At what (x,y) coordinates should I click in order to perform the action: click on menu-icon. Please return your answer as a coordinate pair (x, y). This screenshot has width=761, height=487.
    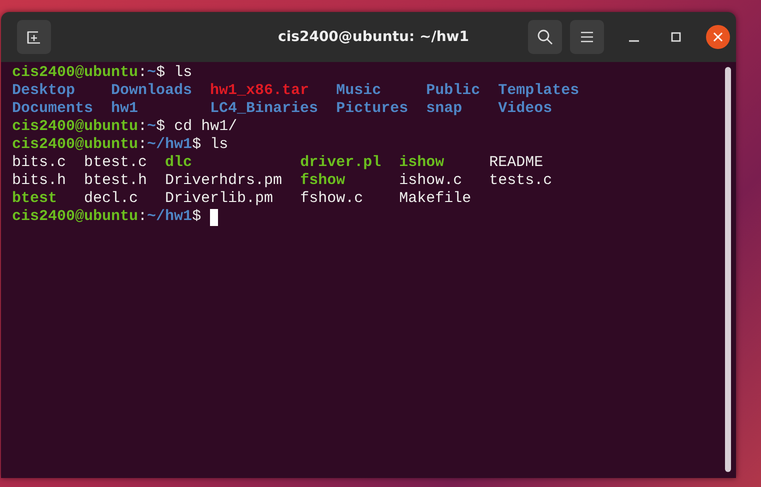
    Looking at the image, I should click on (587, 37).